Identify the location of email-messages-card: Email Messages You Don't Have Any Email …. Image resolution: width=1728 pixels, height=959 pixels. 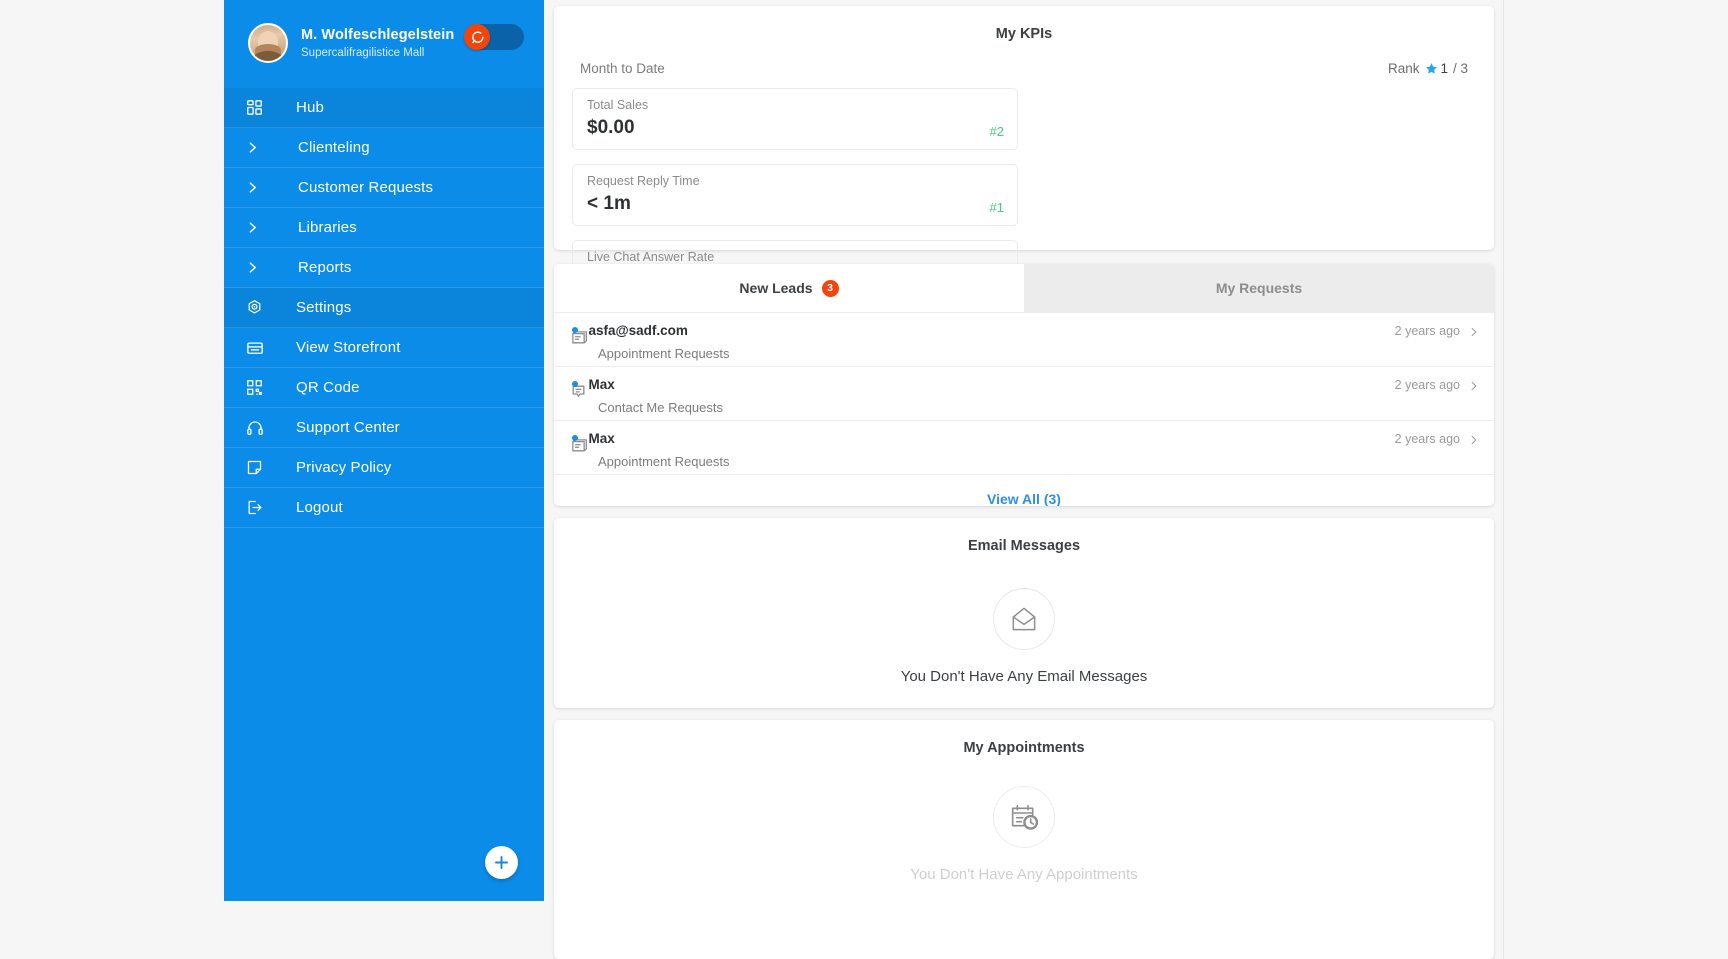
(1024, 613).